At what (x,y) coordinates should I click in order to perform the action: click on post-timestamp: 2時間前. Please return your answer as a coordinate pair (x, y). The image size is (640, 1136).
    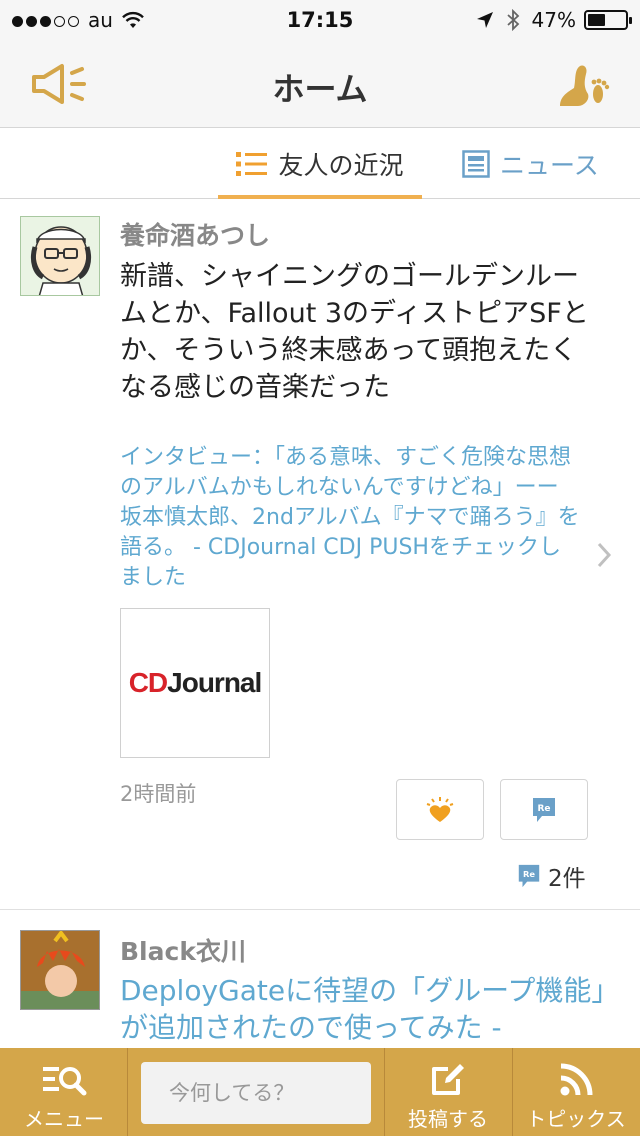
    Looking at the image, I should click on (158, 794).